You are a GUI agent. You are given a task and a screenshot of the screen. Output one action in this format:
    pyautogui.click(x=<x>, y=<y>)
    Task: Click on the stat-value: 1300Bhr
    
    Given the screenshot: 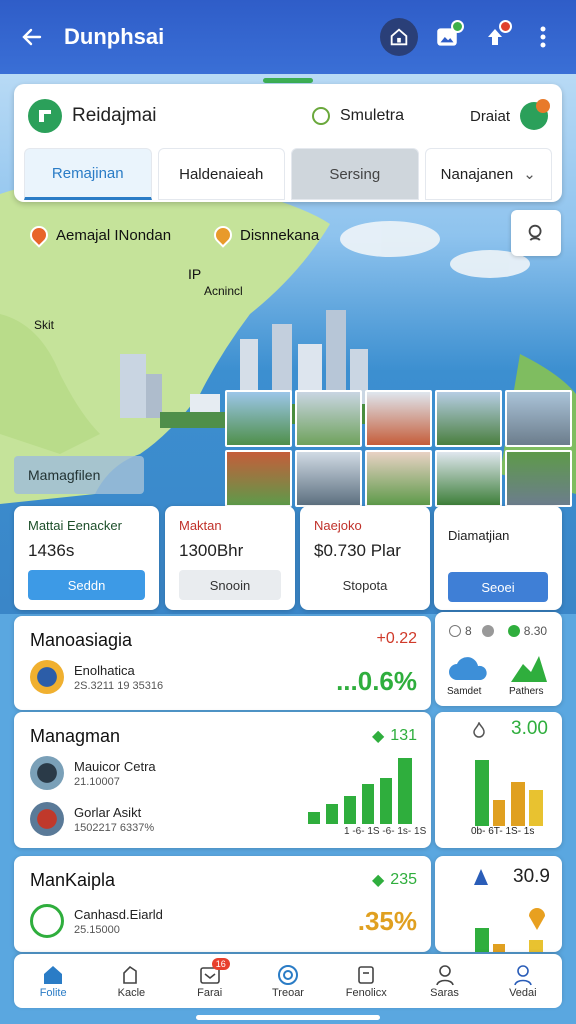 What is the action you would take?
    pyautogui.click(x=211, y=550)
    